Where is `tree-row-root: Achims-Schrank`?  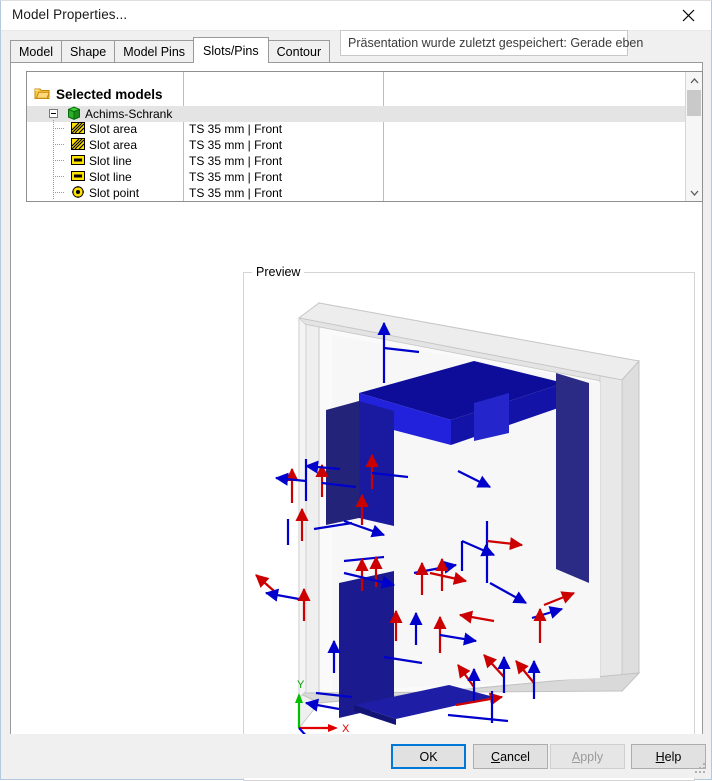 tree-row-root: Achims-Schrank is located at coordinates (356, 114).